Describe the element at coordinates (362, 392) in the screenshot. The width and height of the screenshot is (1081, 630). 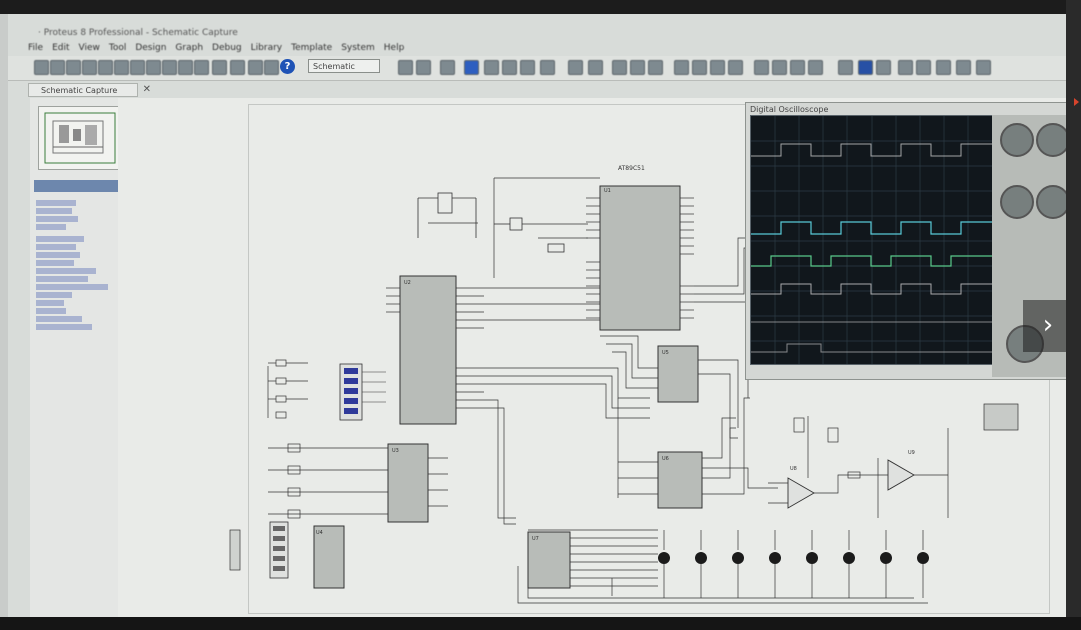
I see `dip-switch` at that location.